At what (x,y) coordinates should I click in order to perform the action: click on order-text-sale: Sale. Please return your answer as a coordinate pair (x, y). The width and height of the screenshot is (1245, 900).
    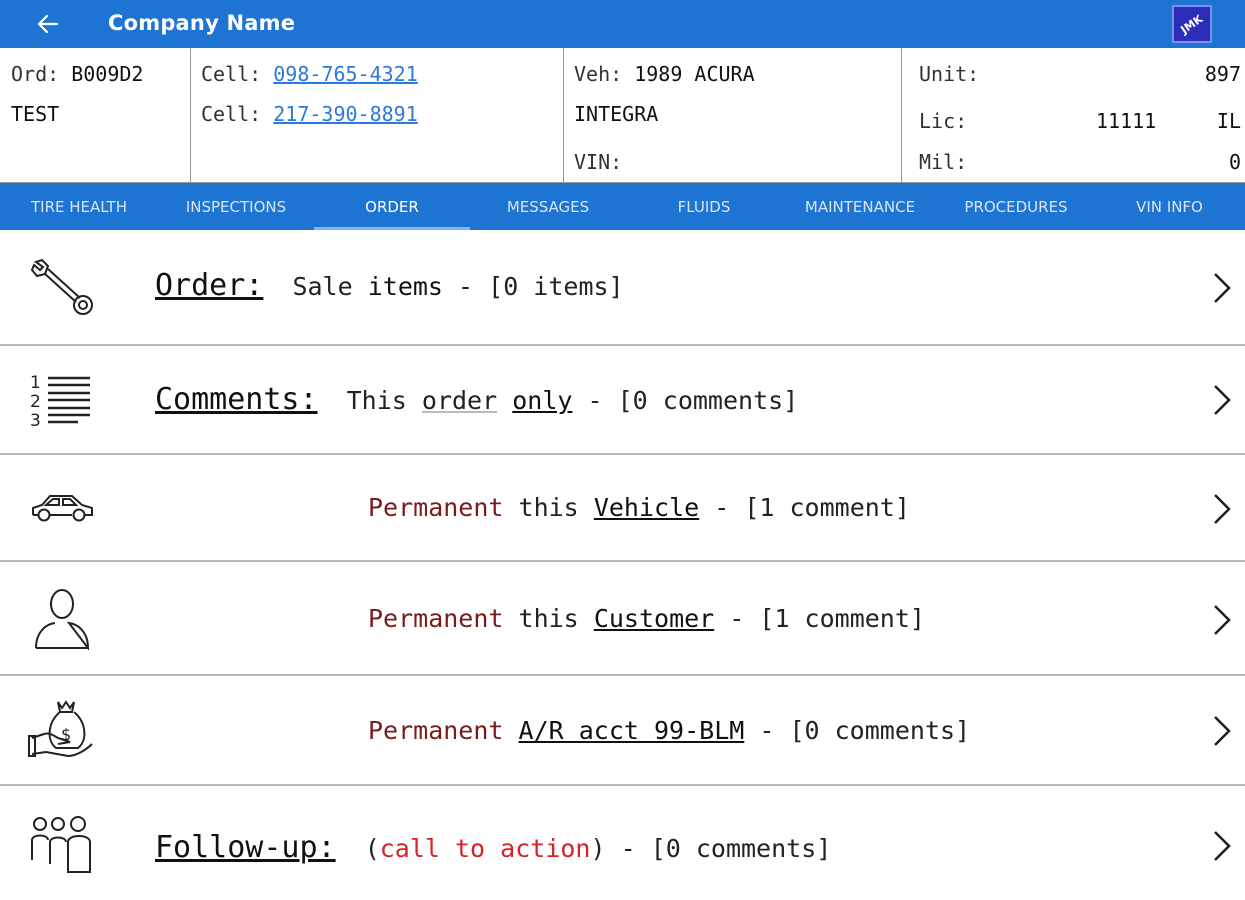
    Looking at the image, I should click on (322, 286).